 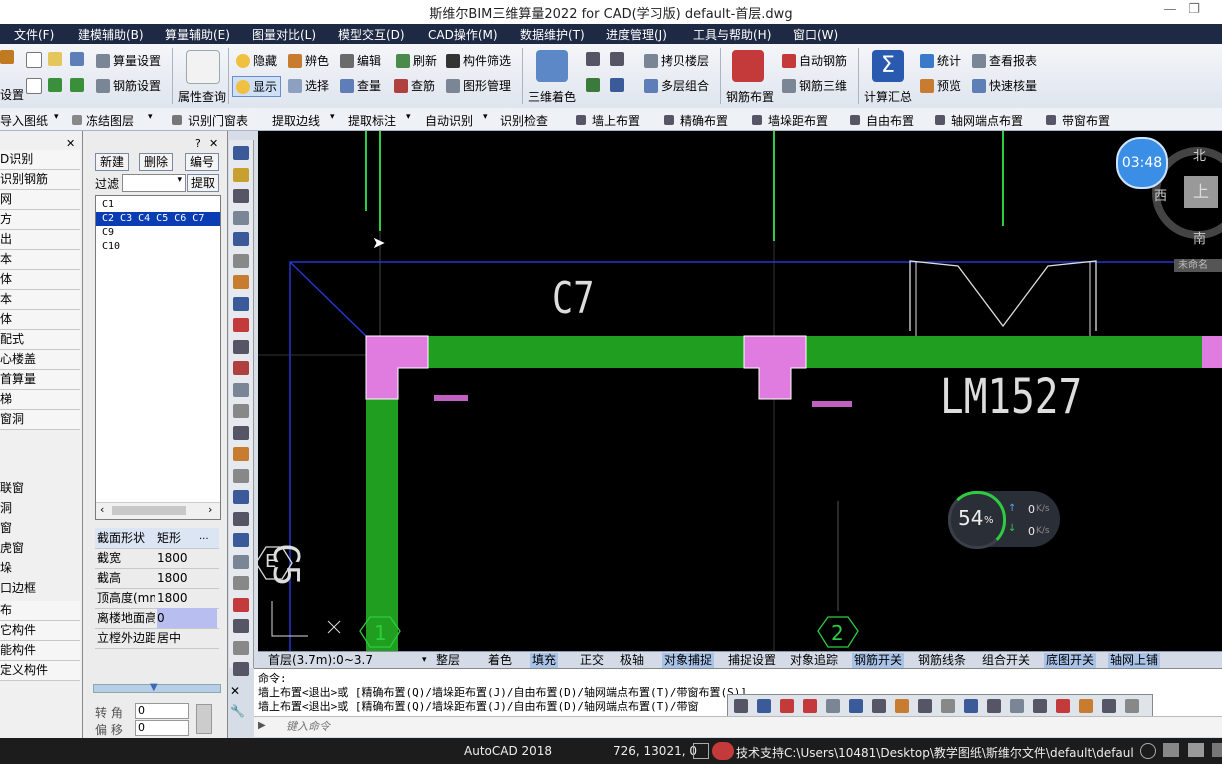 I want to click on list-item: C10, so click(x=158, y=247).